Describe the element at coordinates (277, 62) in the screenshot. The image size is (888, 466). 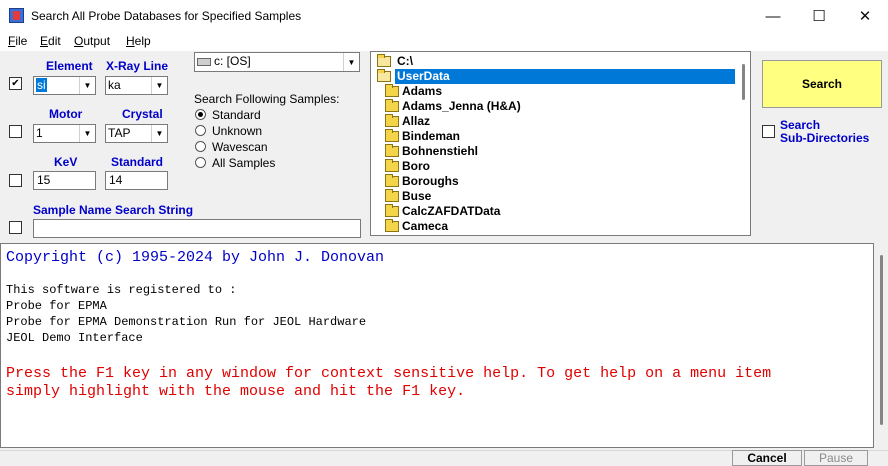
I see `drive-select: c: [OS] ▼` at that location.